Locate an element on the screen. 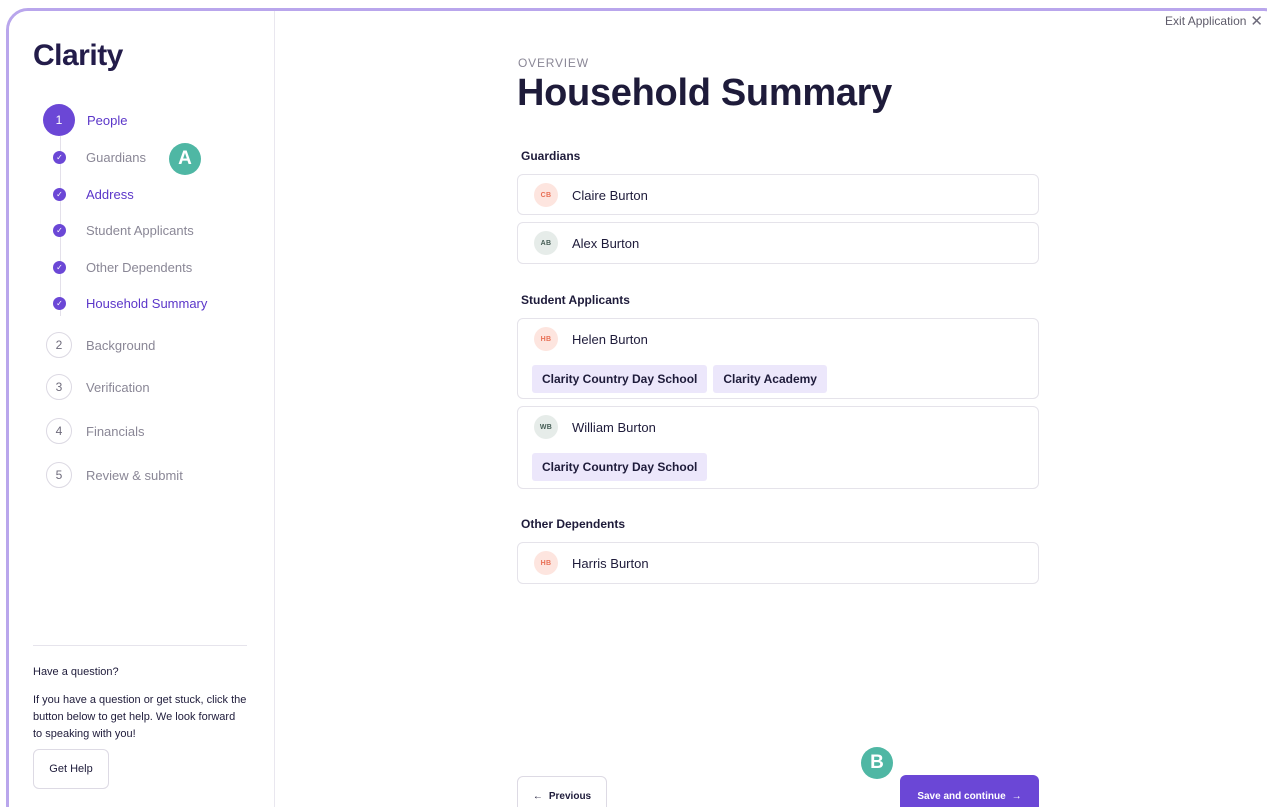 The image size is (1267, 807). person-name: Alex Burton is located at coordinates (606, 243).